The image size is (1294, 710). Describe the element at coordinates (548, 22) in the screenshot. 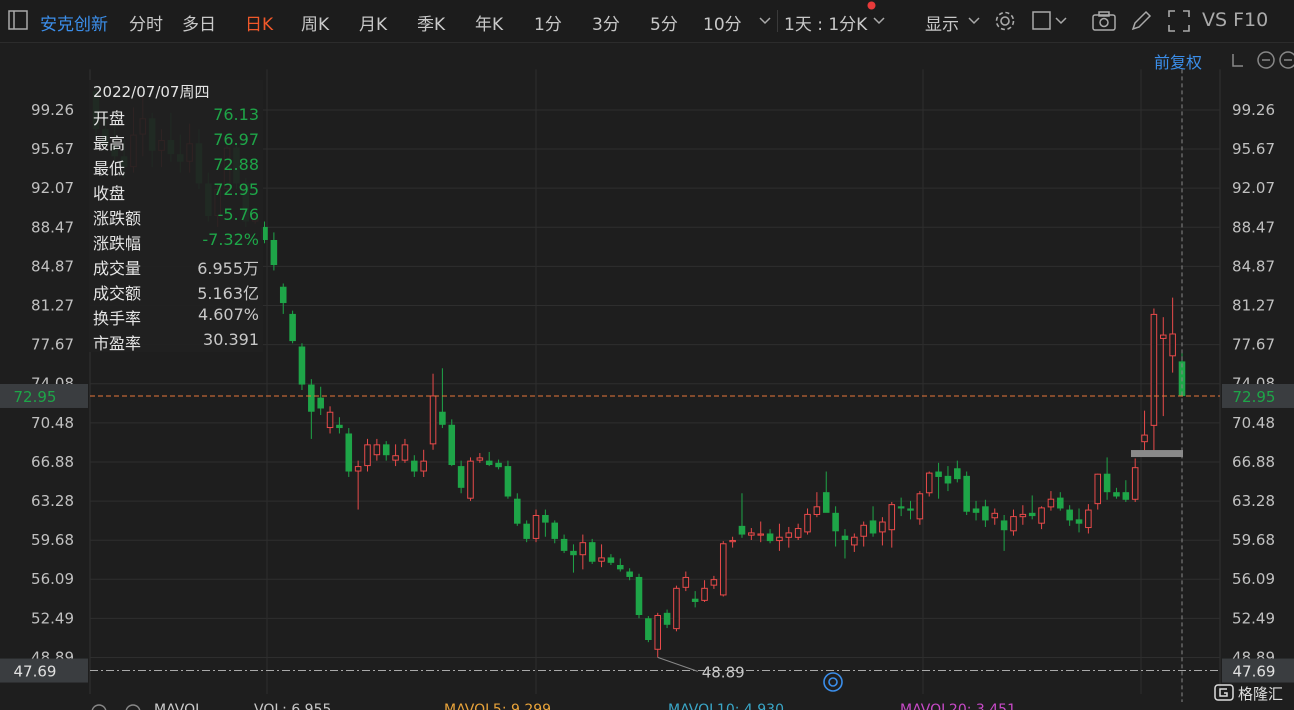

I see `tab-period-7: 1分` at that location.